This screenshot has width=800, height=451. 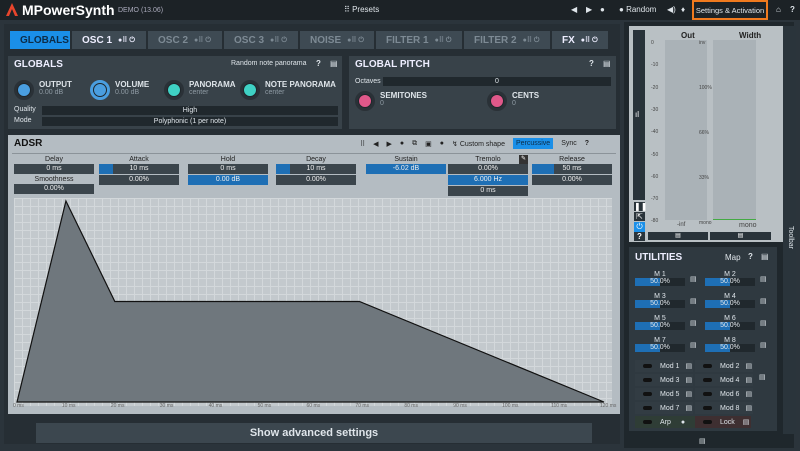 I want to click on power-icon: ⏻, so click(x=639, y=227).